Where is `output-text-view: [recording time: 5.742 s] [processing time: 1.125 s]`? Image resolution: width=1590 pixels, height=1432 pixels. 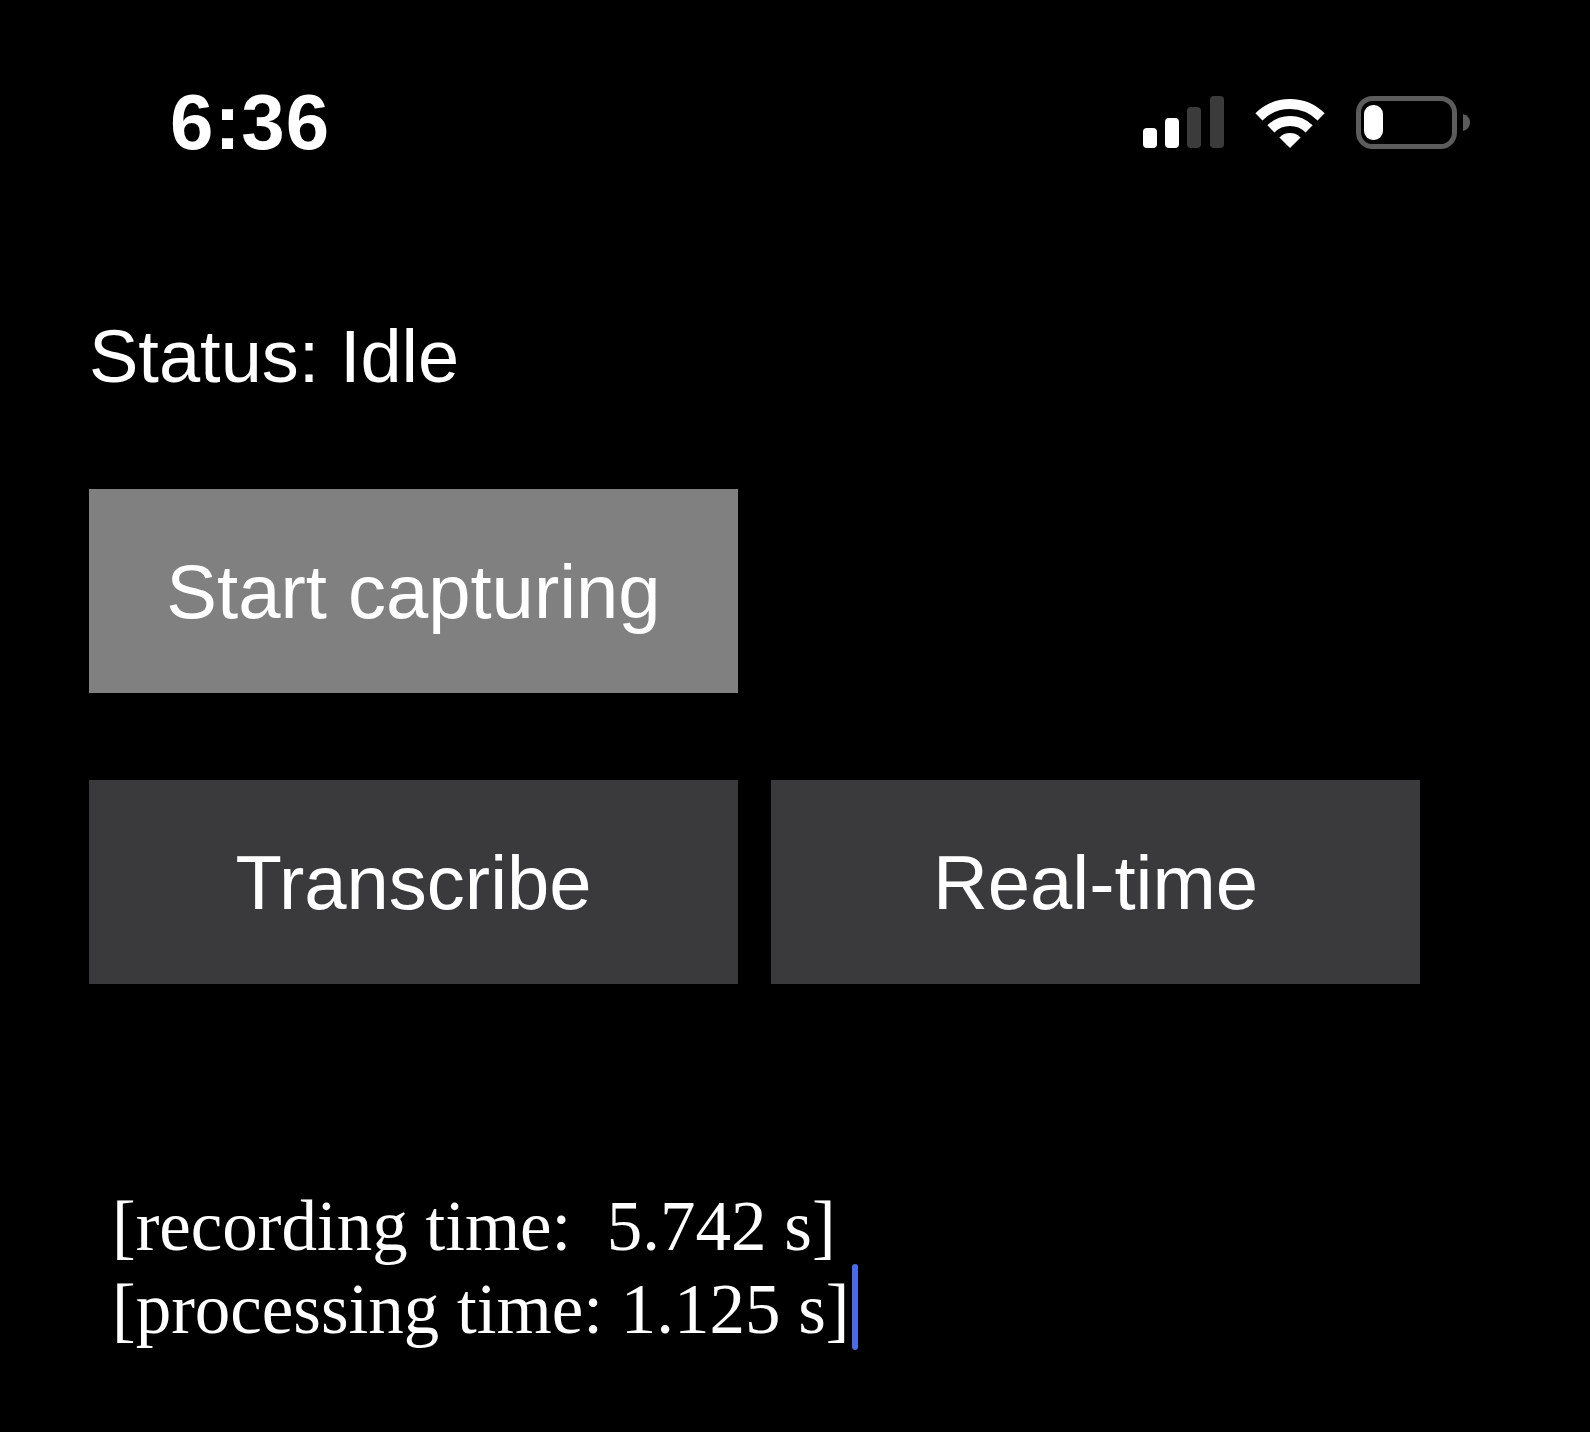 output-text-view: [recording time: 5.742 s] [processing time: 1.125 s] is located at coordinates (485, 1269).